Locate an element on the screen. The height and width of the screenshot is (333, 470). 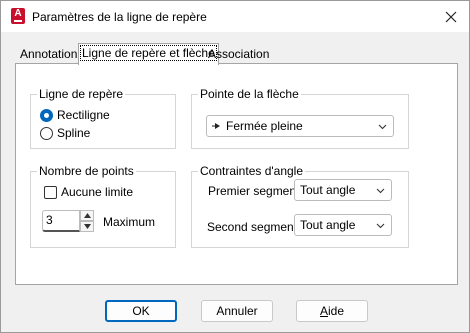
ok-button: OK is located at coordinates (141, 311).